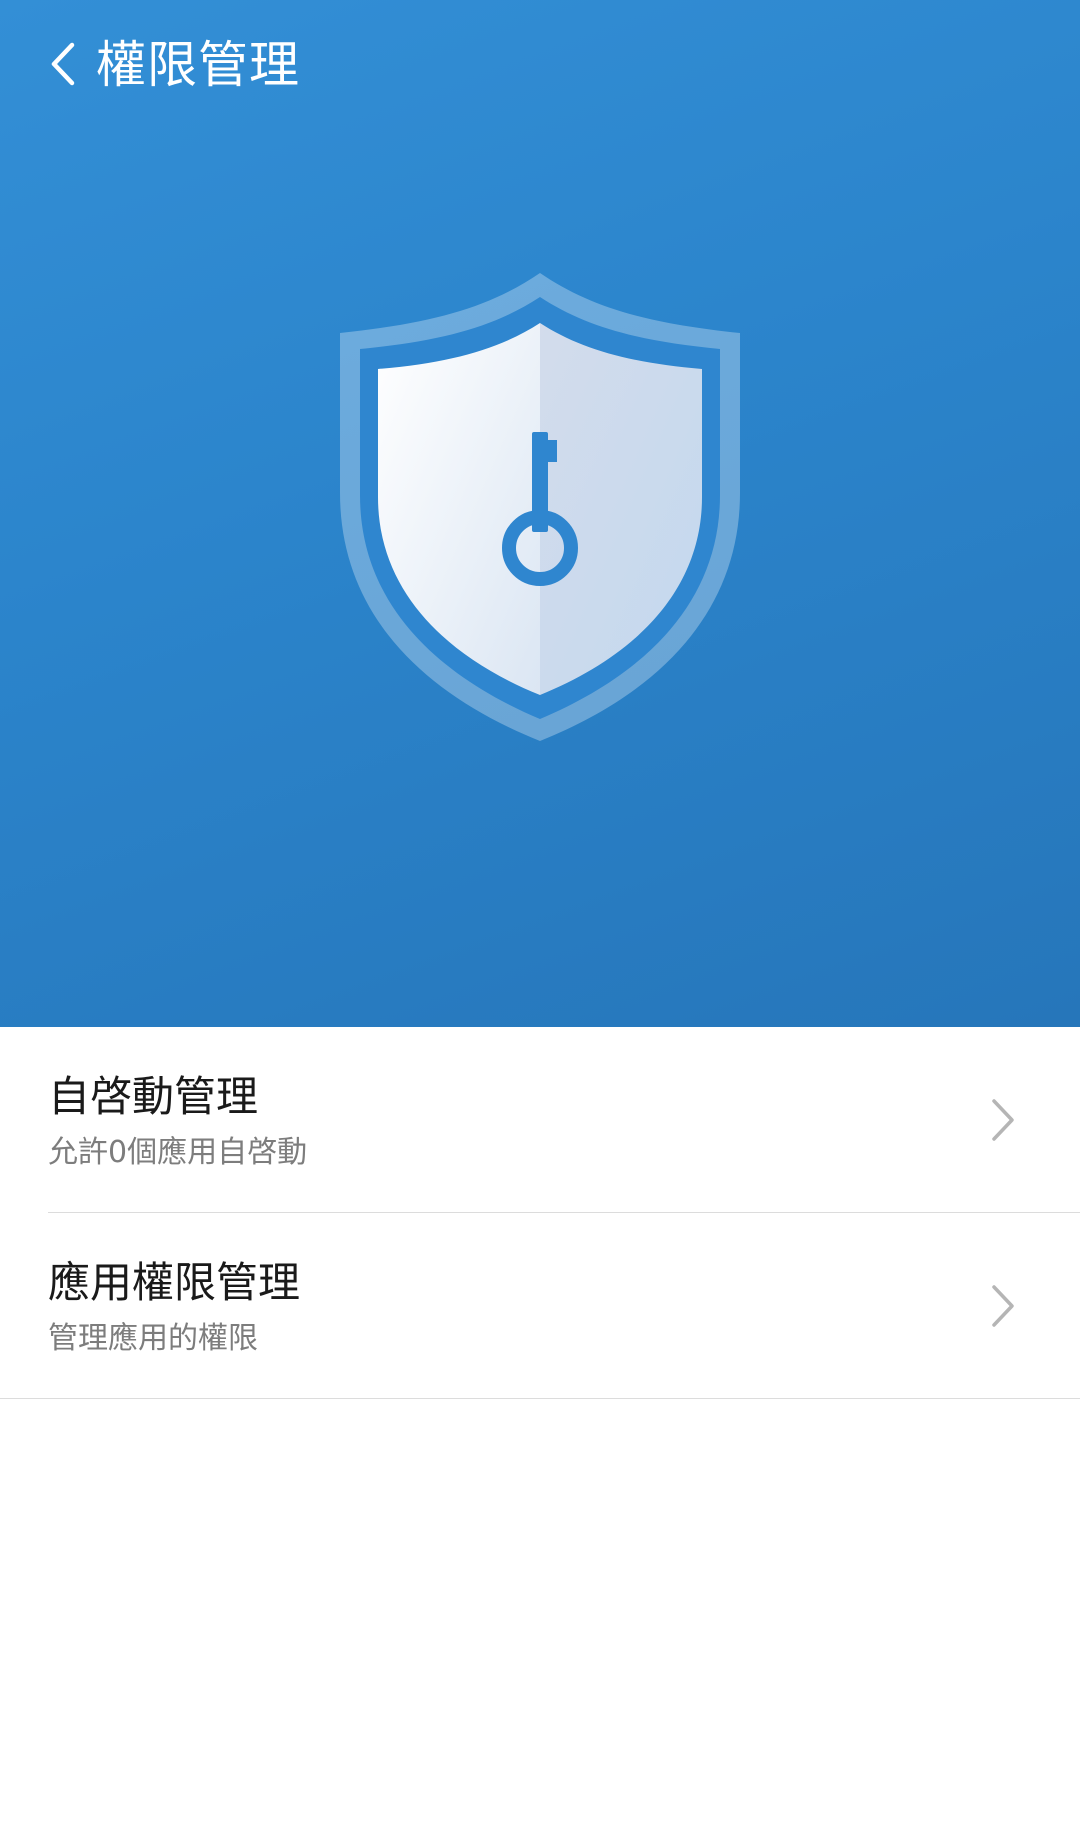 Image resolution: width=1080 pixels, height=1837 pixels. What do you see at coordinates (153, 1096) in the screenshot?
I see `item-title: 自啓動管理` at bounding box center [153, 1096].